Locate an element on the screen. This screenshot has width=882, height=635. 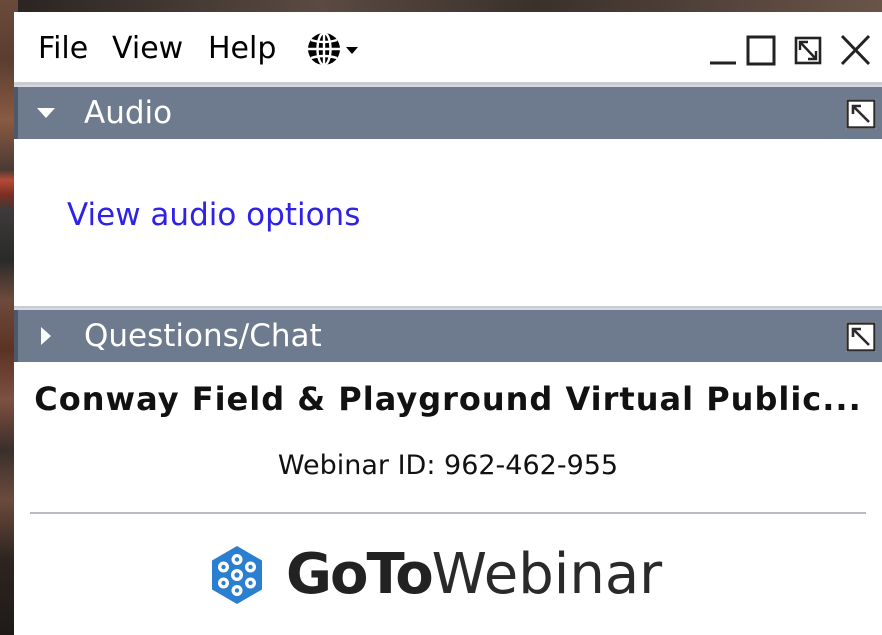
minimize-button is located at coordinates (724, 50).